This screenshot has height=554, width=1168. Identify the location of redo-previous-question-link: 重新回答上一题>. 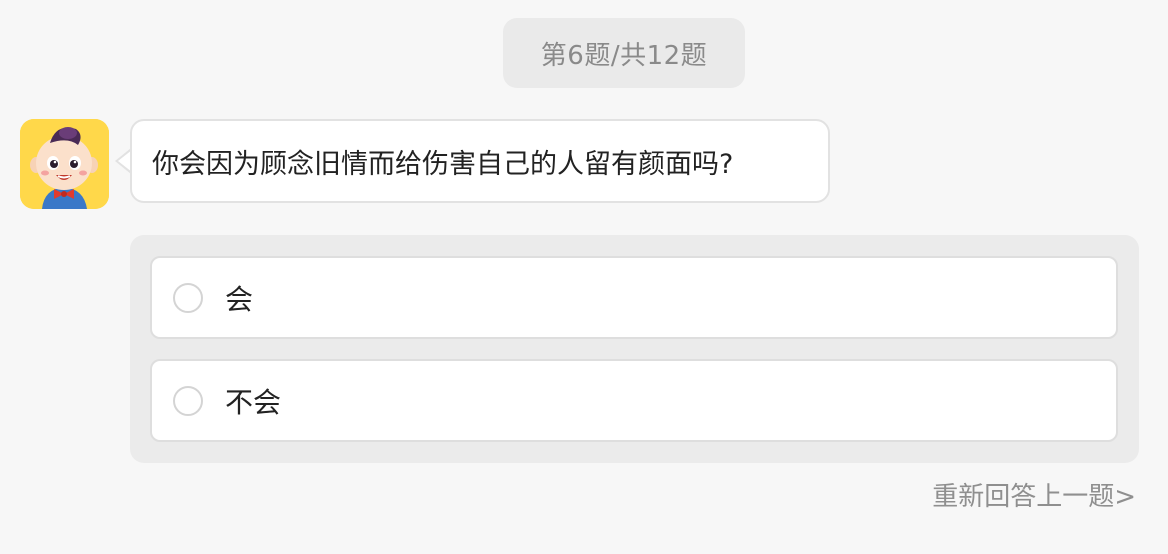
(1034, 494).